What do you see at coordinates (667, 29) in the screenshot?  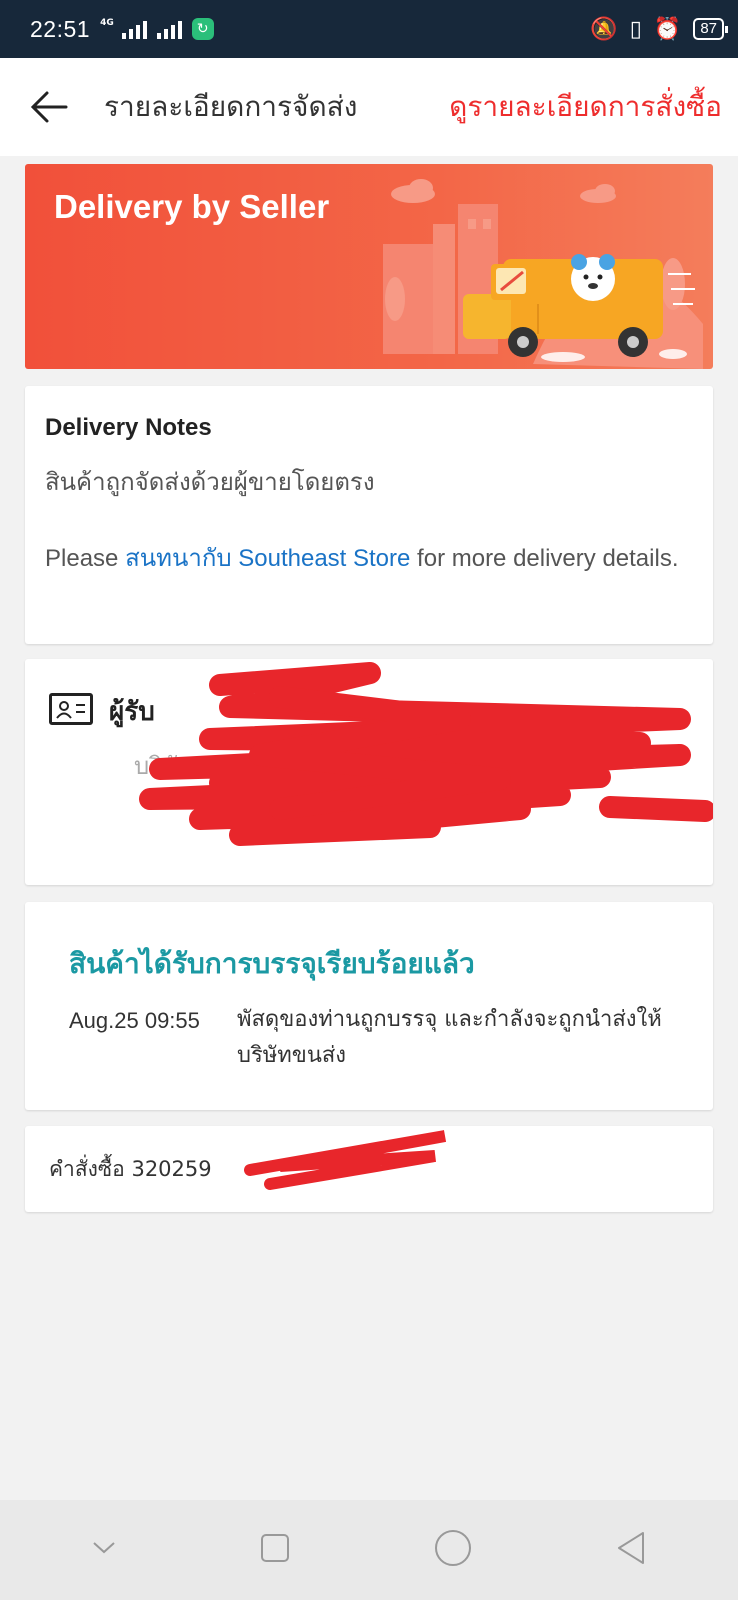 I see `alarm-icon: ⏰` at bounding box center [667, 29].